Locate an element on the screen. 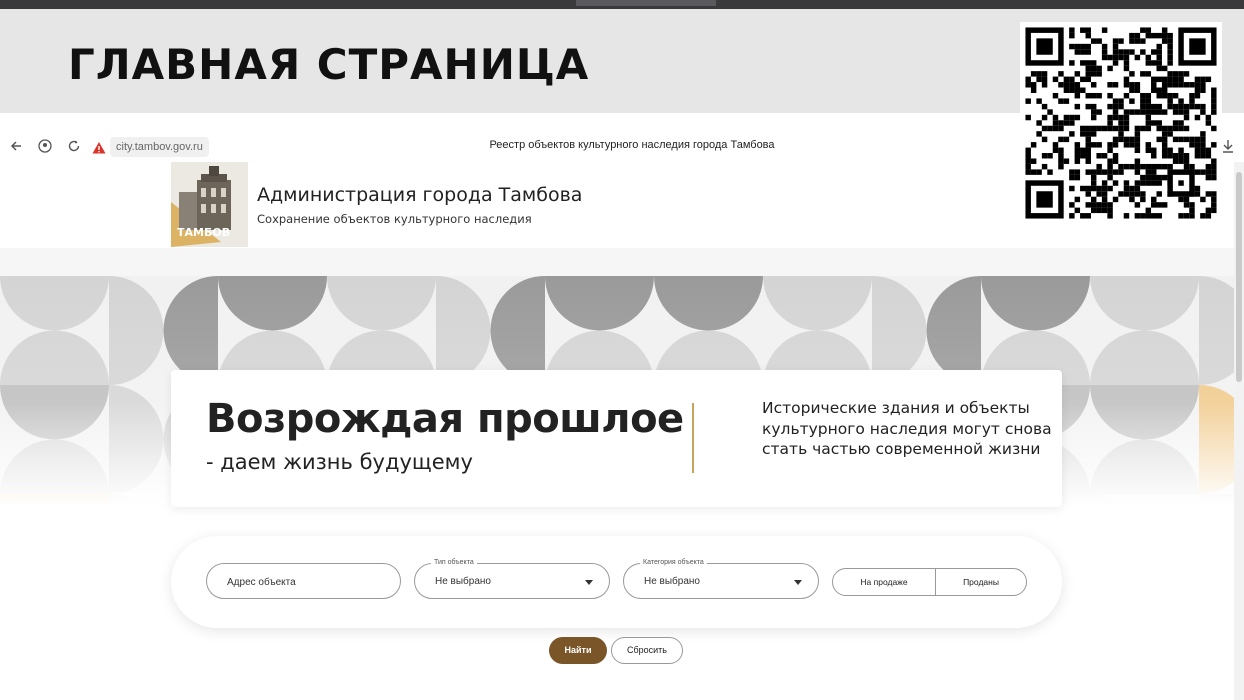 The image size is (1244, 700). hero-headline: Возрождая прошлое is located at coordinates (445, 419).